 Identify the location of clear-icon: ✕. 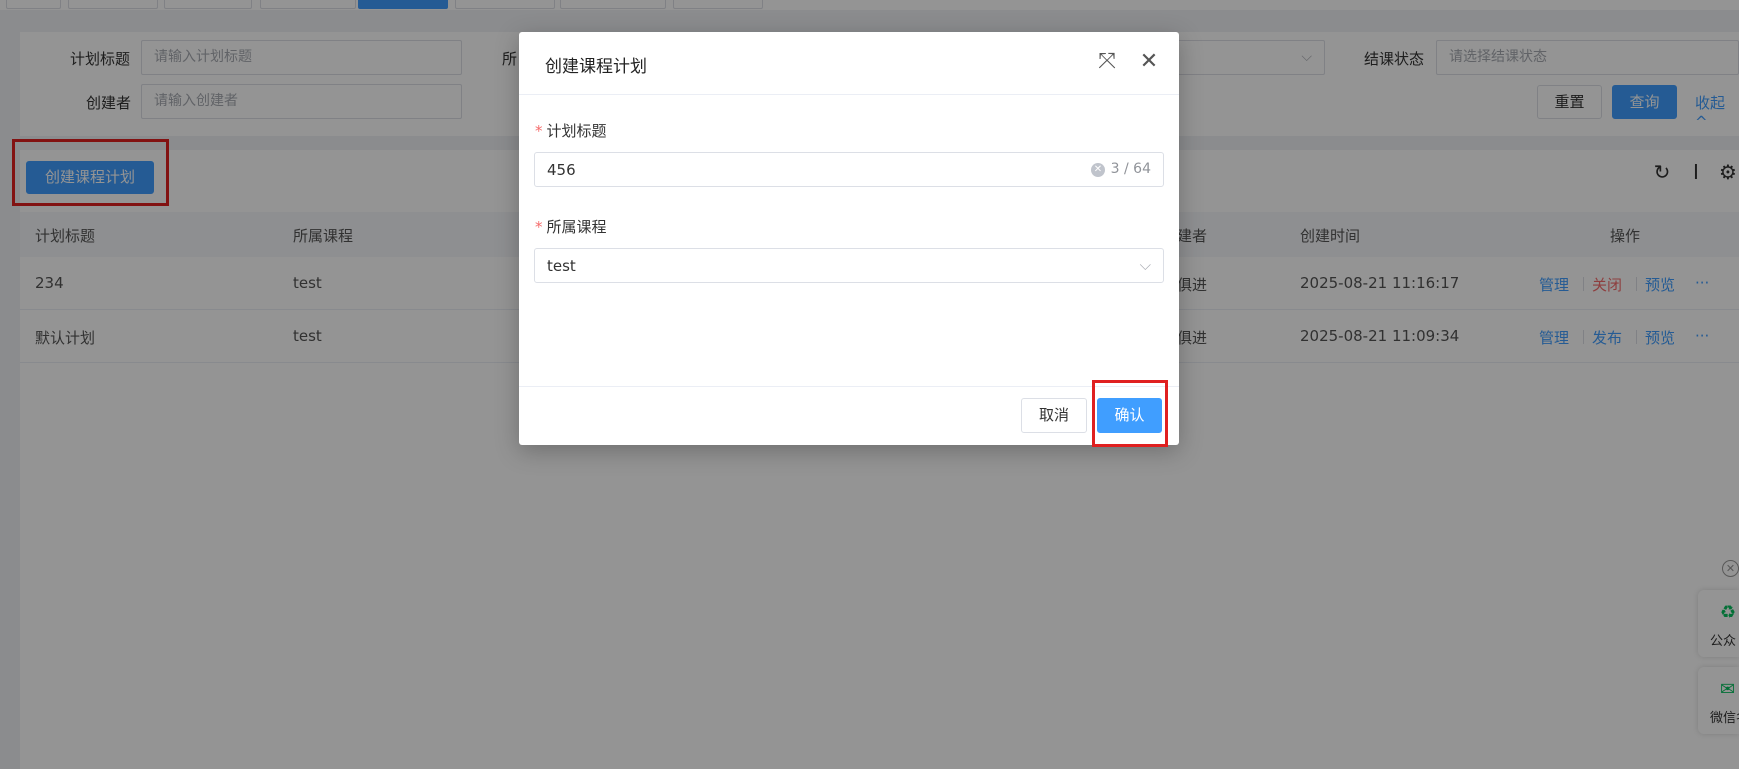
(1098, 170).